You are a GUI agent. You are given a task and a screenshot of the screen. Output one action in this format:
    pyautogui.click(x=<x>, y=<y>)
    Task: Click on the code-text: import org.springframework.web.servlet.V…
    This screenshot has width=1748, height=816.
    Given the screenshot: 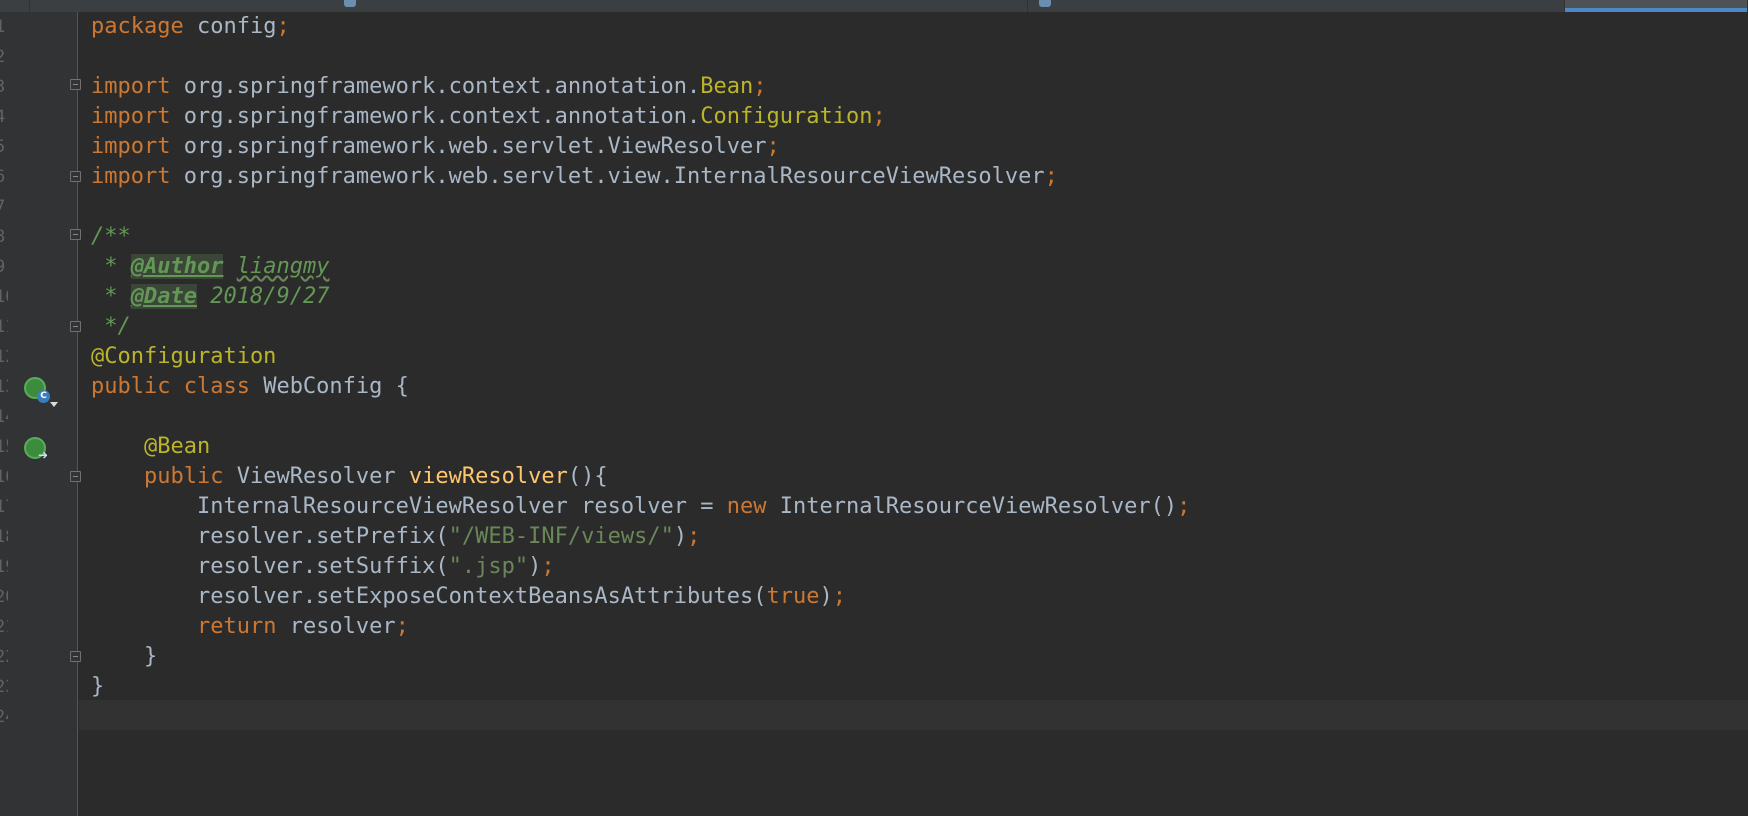 What is the action you would take?
    pyautogui.click(x=435, y=147)
    